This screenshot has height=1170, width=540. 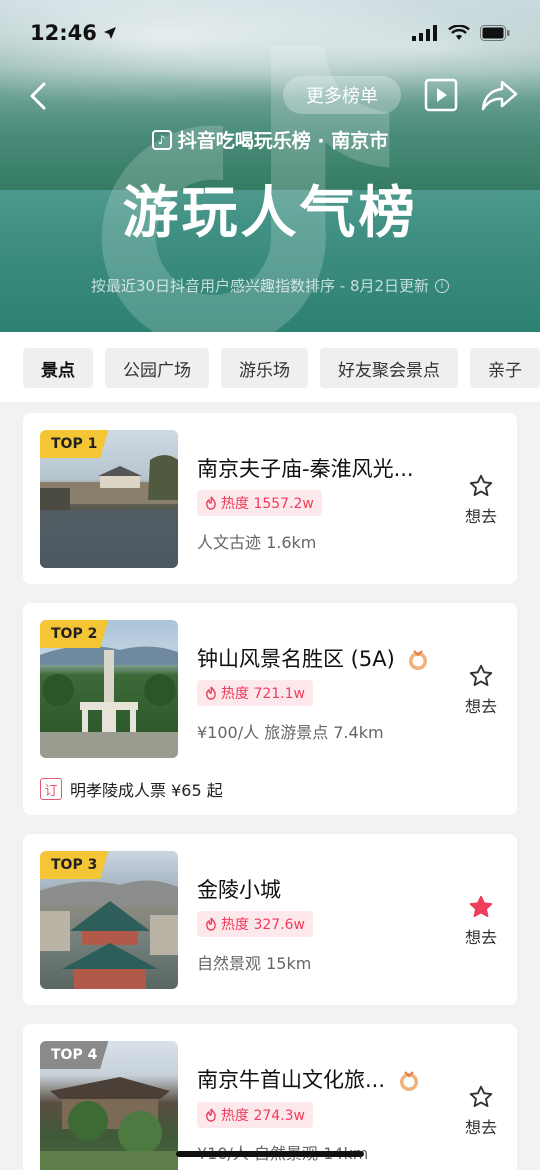 I want to click on ranking-card-3: TOP 3 金陵小城 热度 327.6w 自然景观 15km 想去, so click(x=270, y=919).